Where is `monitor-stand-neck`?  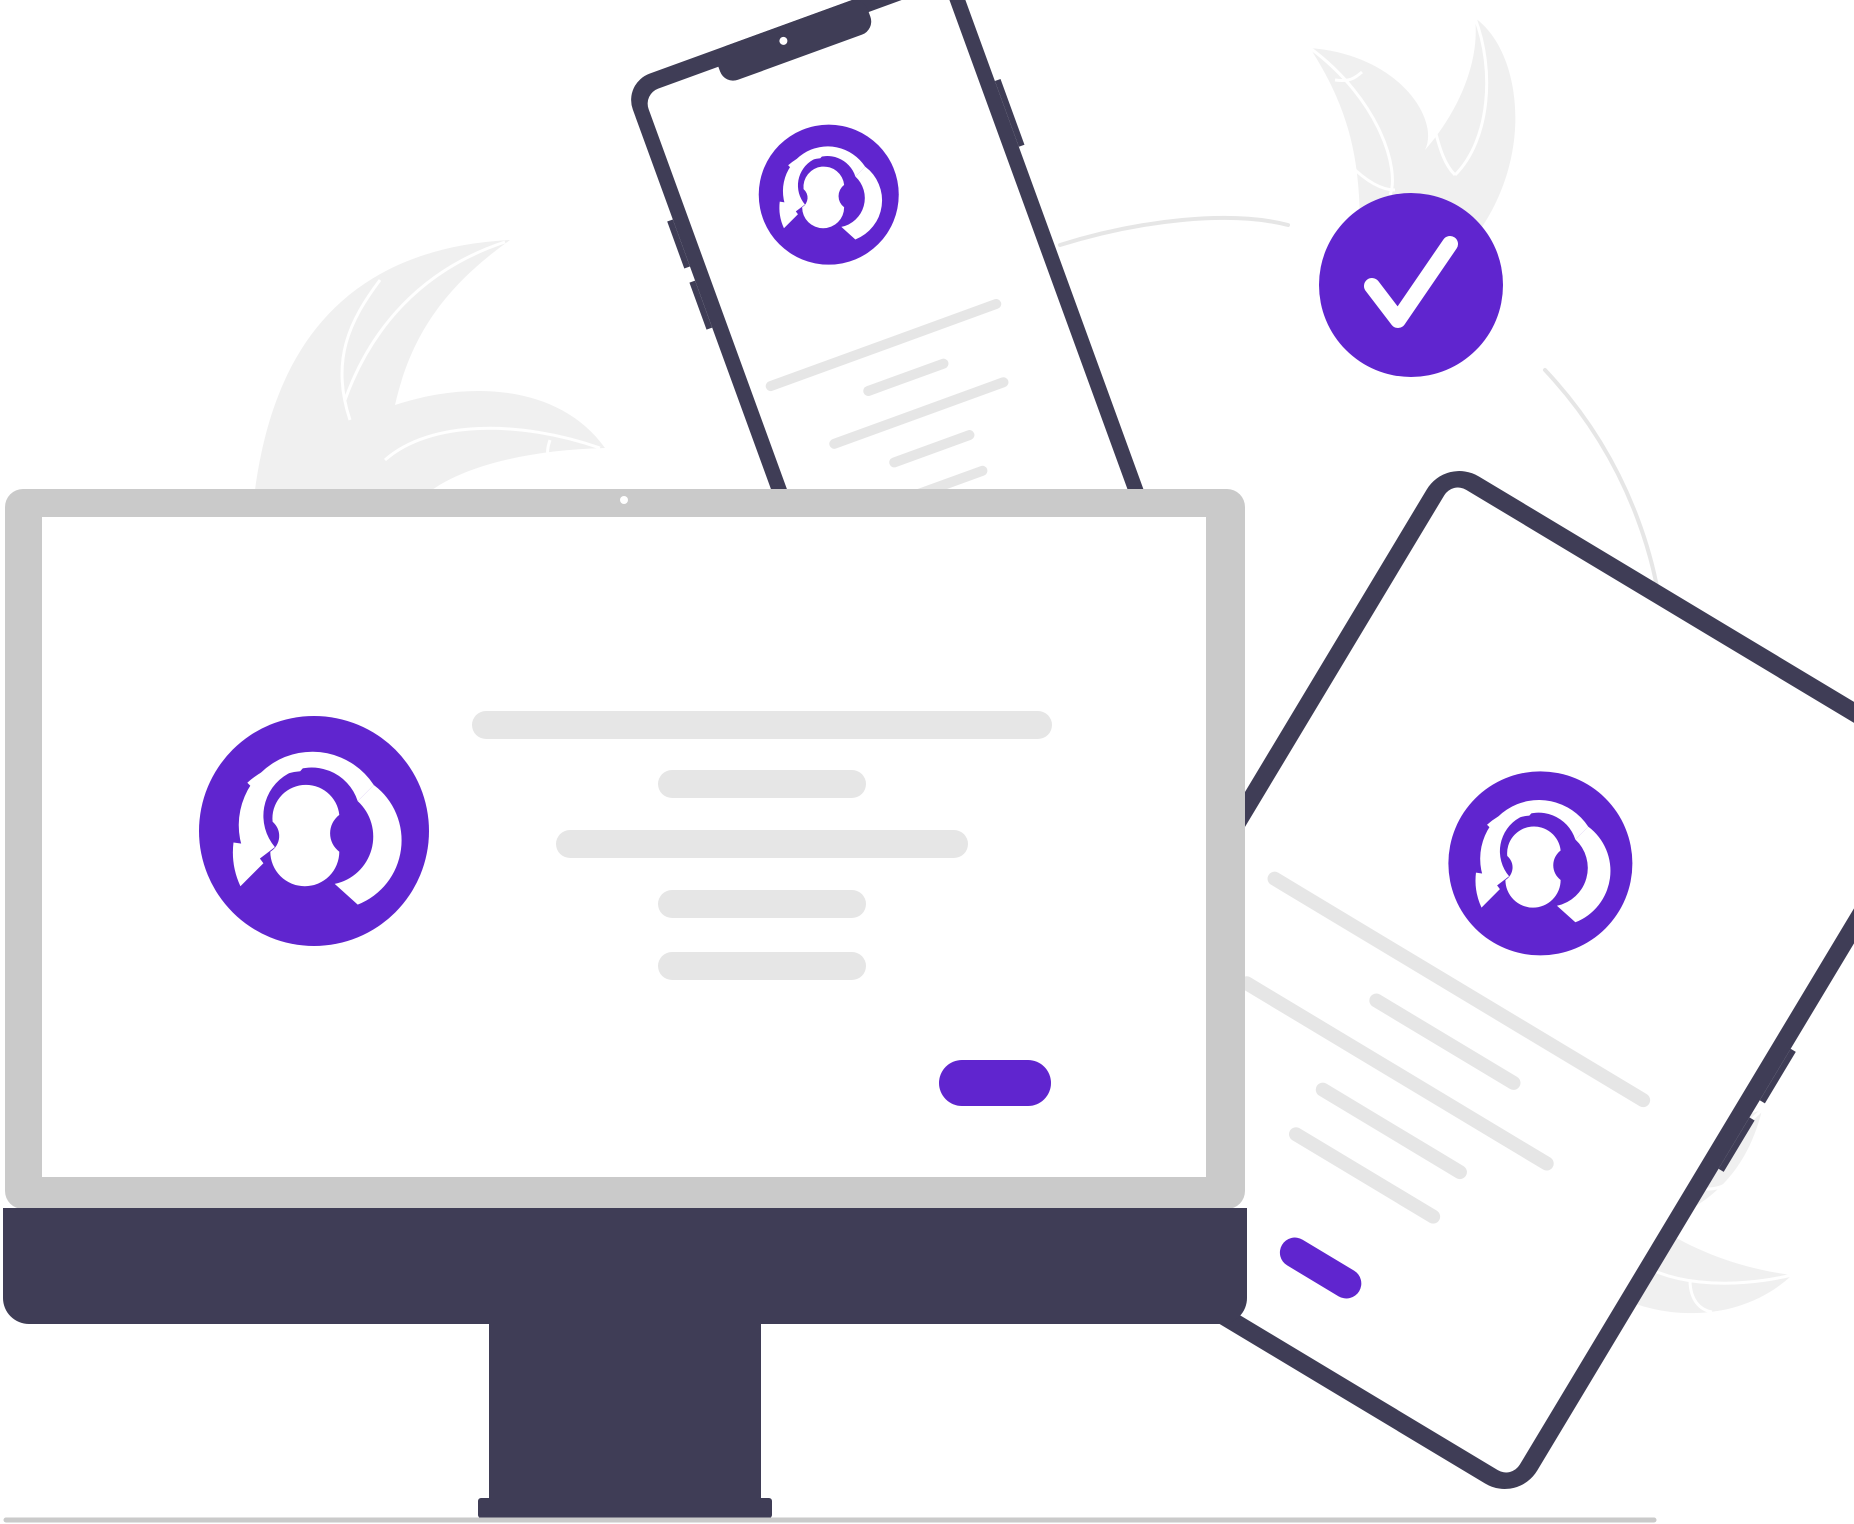
monitor-stand-neck is located at coordinates (625, 1412).